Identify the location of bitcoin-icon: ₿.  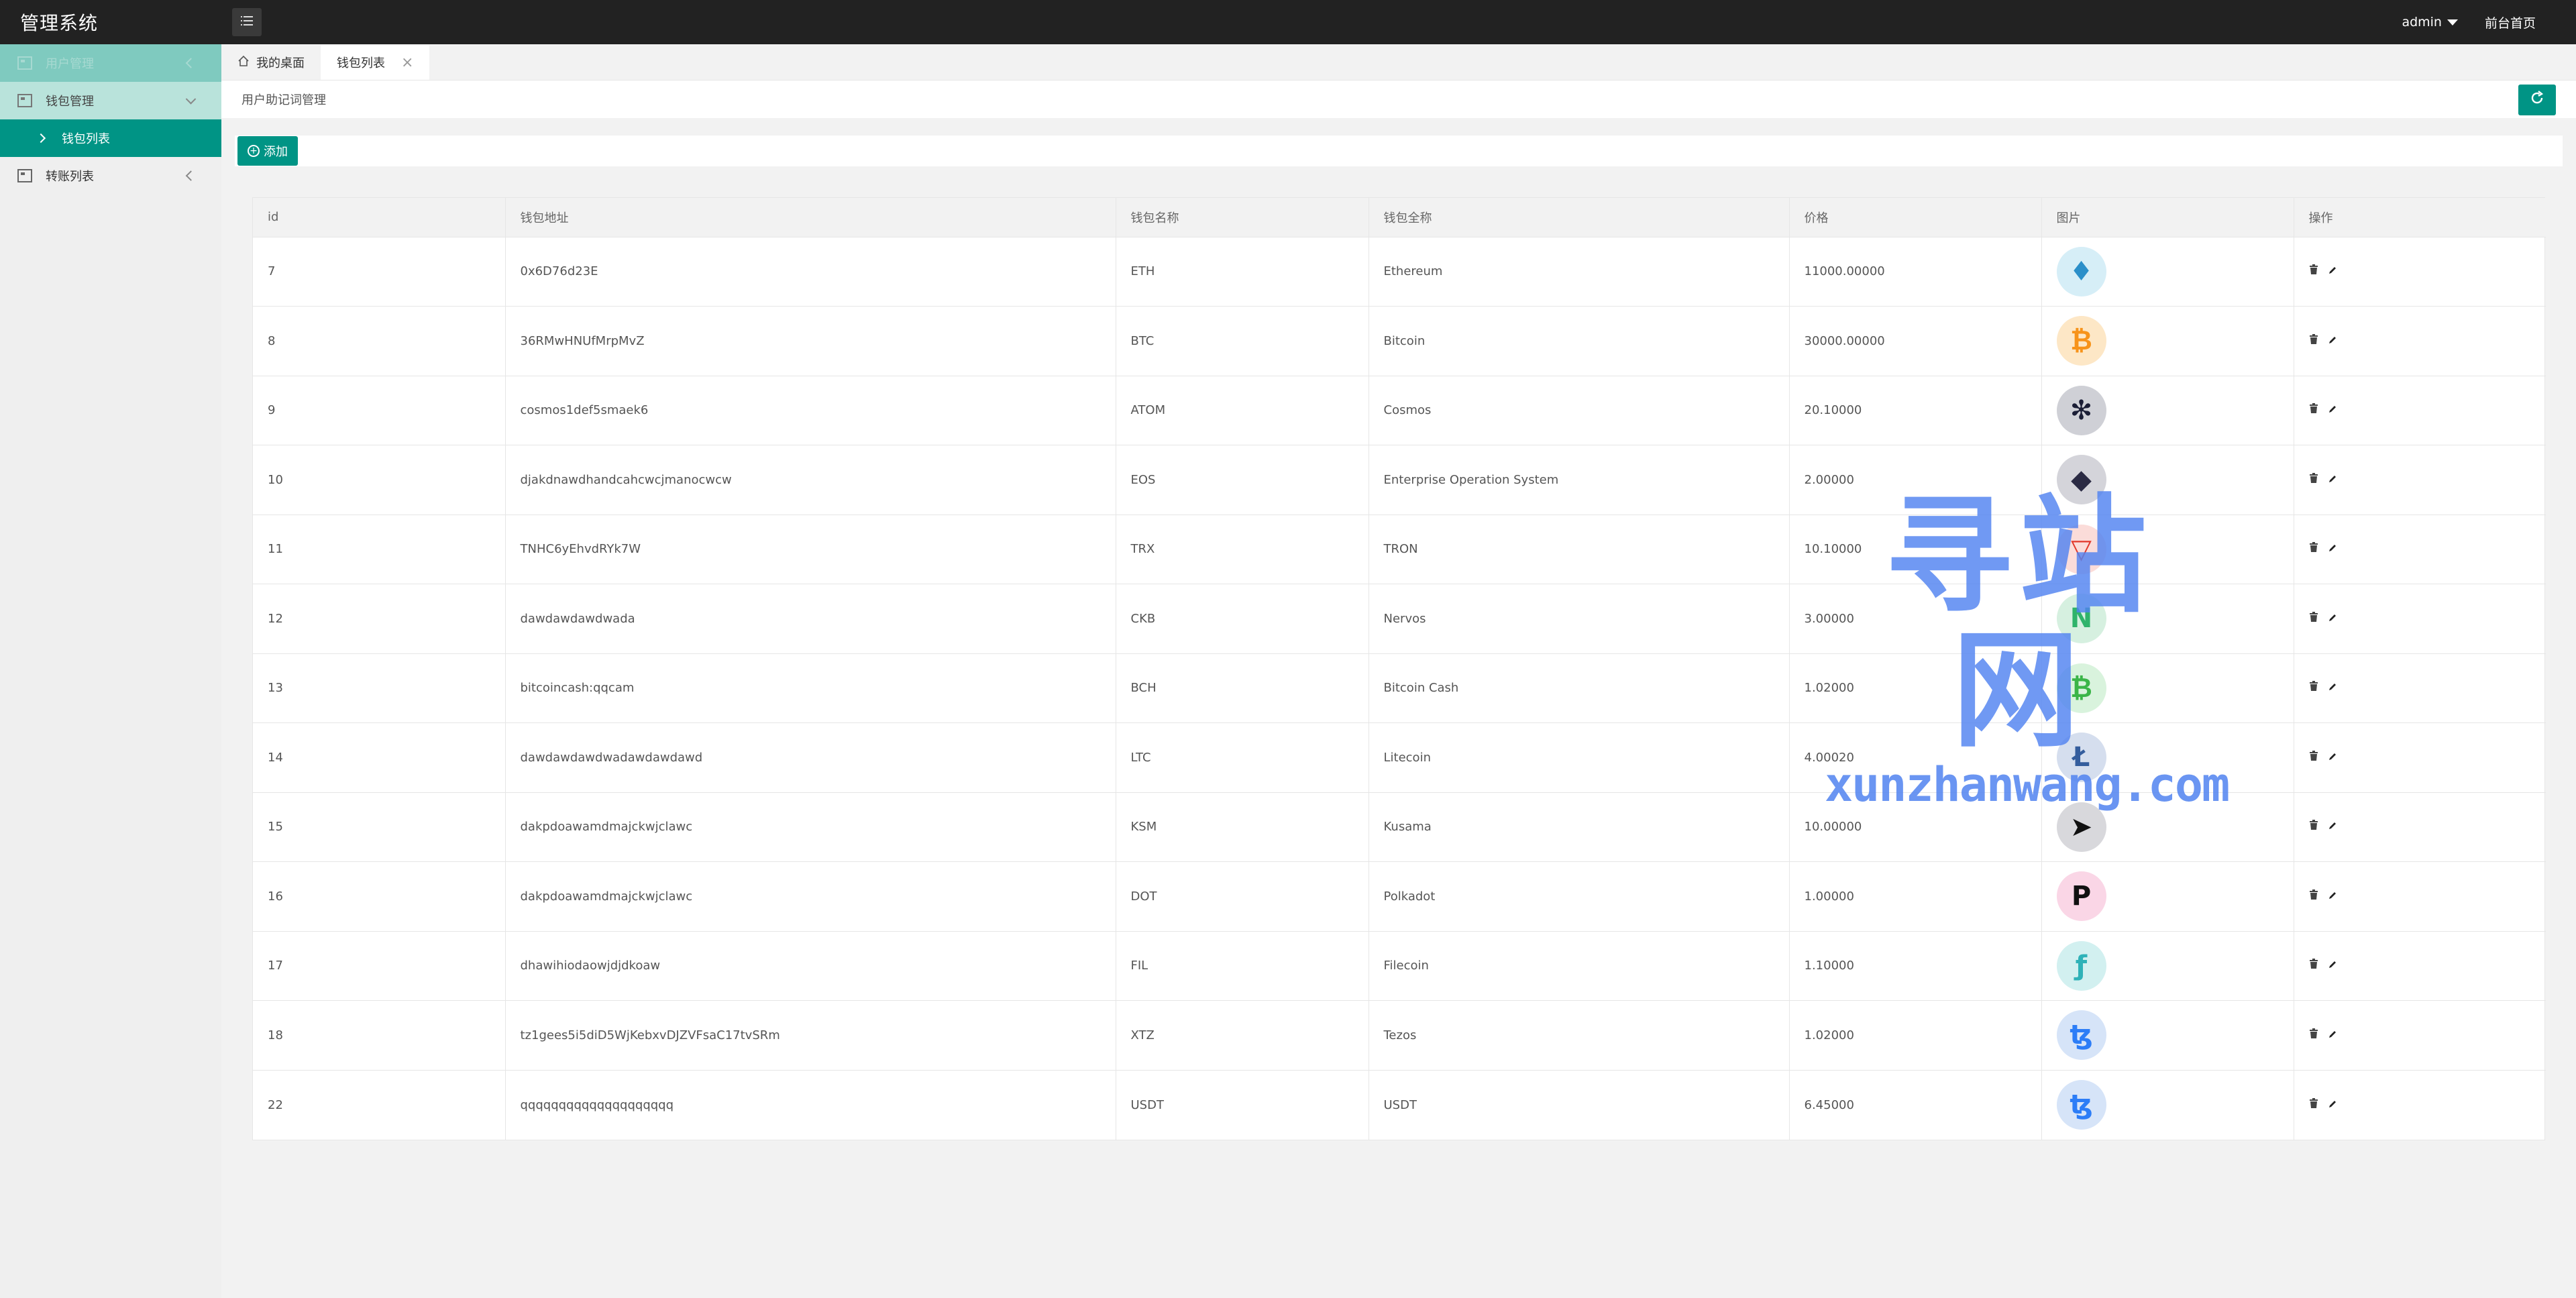
(2081, 341).